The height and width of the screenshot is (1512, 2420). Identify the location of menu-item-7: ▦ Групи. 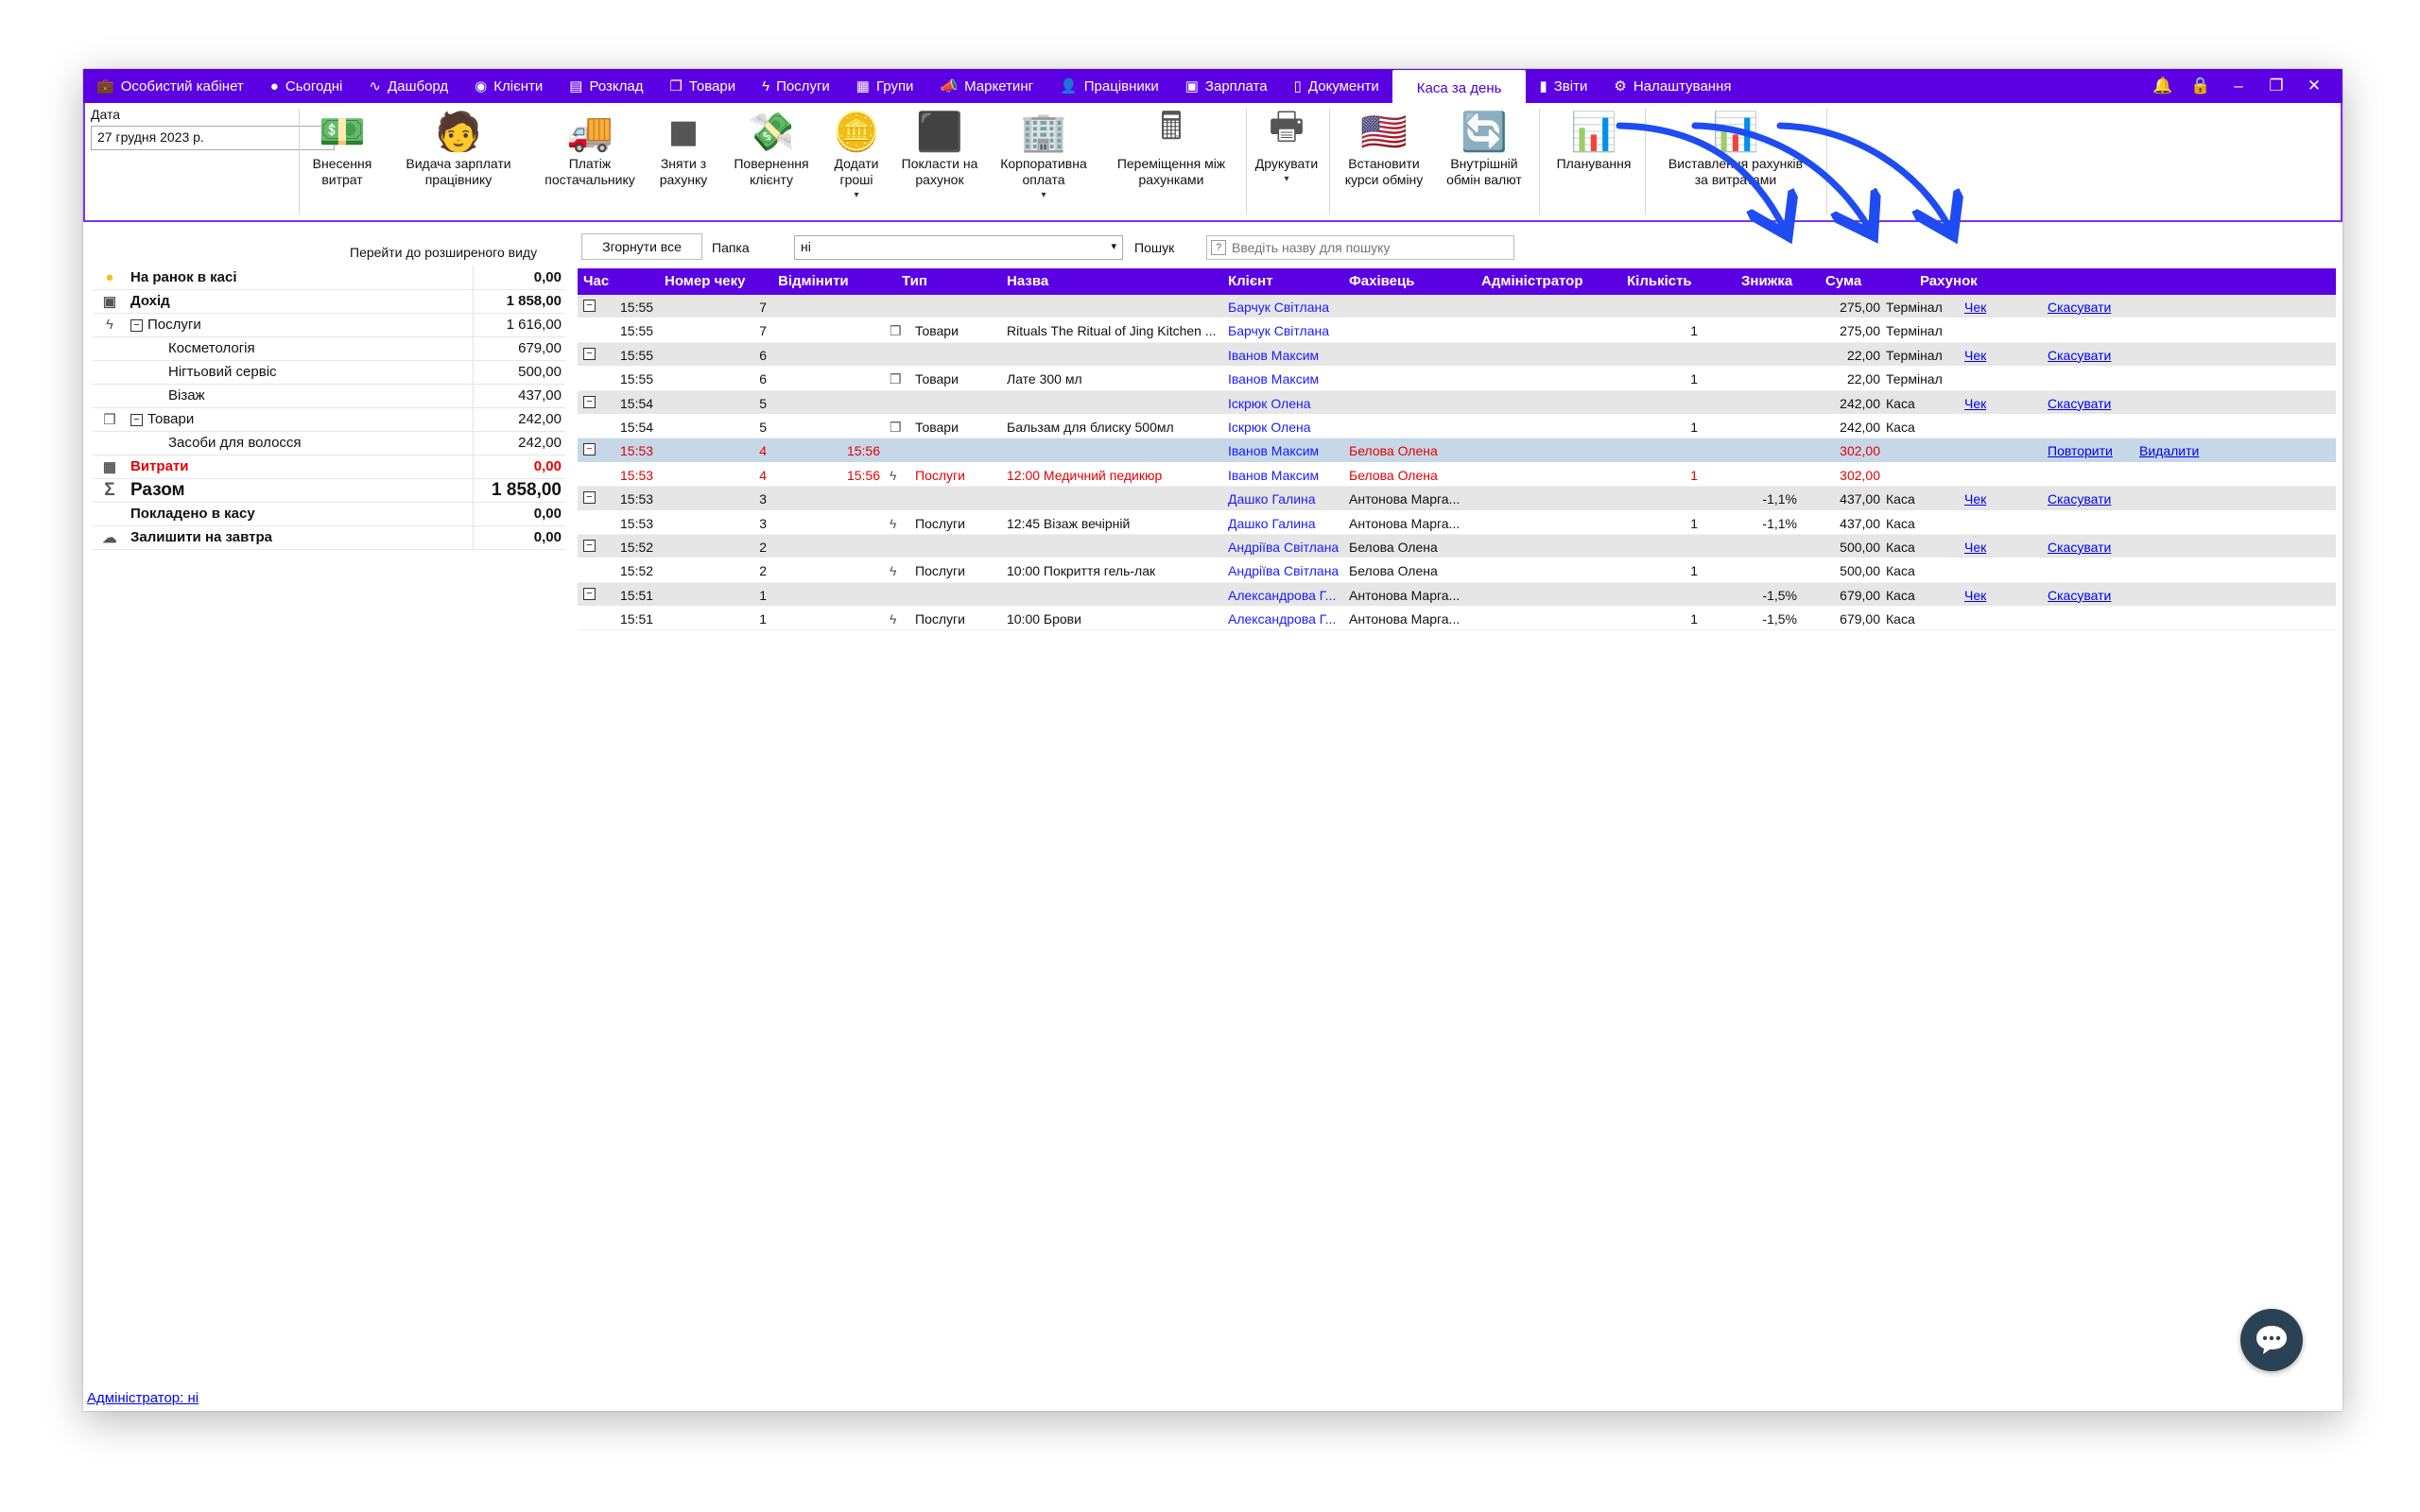
(885, 86).